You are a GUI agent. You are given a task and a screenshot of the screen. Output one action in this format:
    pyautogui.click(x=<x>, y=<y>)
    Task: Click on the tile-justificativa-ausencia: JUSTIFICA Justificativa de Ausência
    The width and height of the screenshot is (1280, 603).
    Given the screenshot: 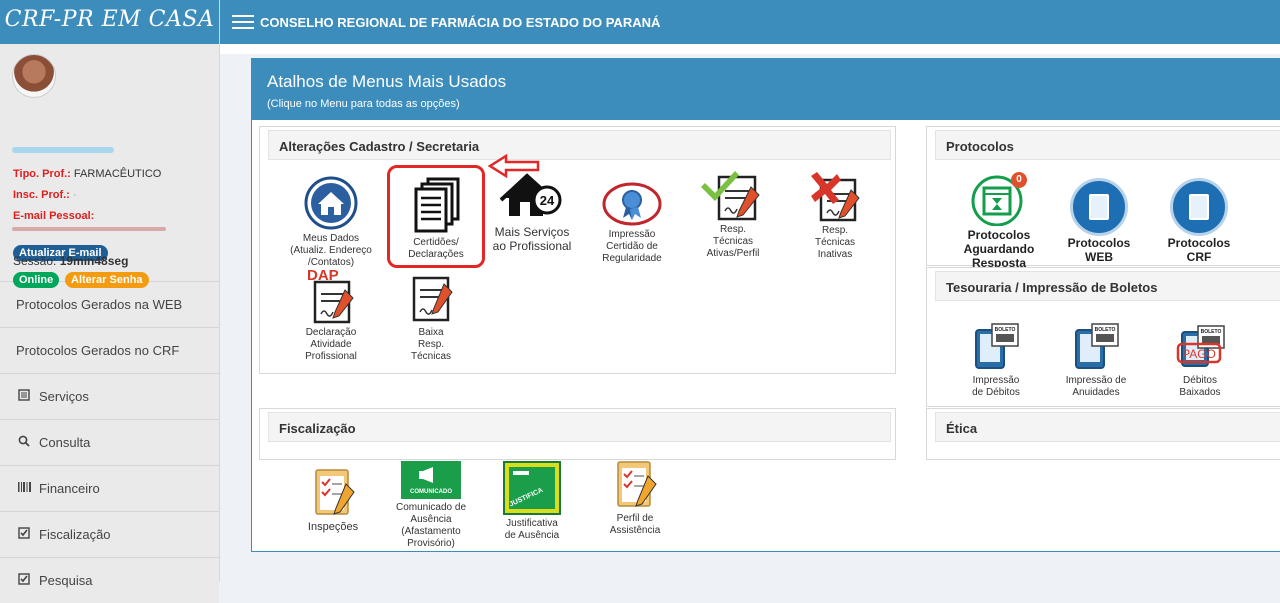 What is the action you would take?
    pyautogui.click(x=532, y=501)
    